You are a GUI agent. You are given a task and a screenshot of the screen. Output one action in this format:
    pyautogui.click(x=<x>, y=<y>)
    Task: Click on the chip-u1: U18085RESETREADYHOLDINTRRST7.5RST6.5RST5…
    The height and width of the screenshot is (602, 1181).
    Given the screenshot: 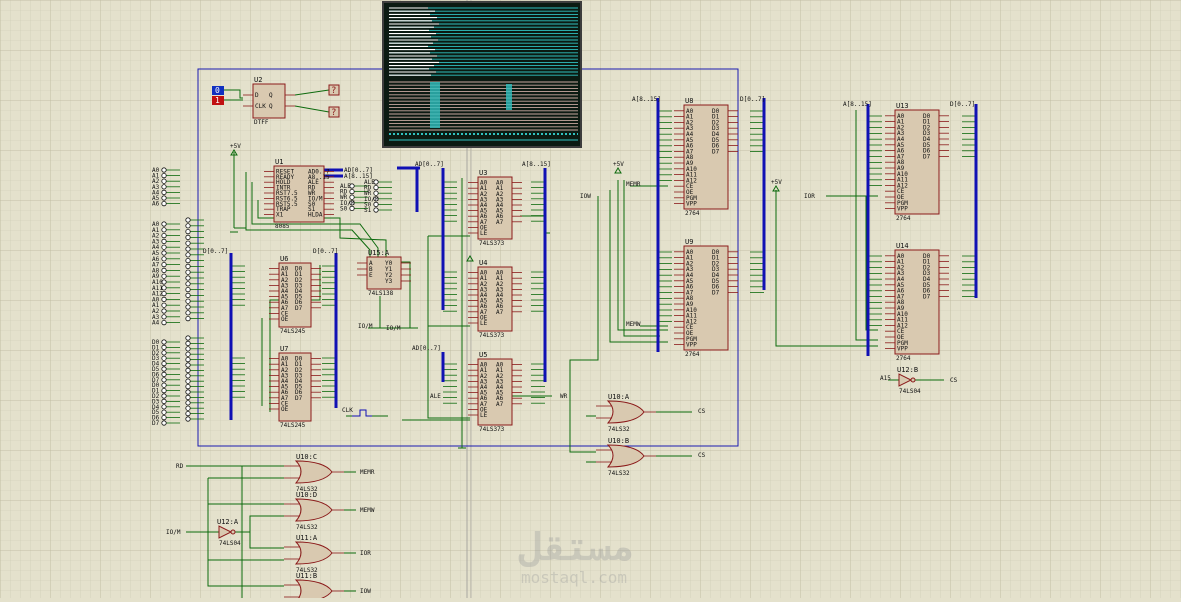 What is the action you would take?
    pyautogui.click(x=299, y=194)
    